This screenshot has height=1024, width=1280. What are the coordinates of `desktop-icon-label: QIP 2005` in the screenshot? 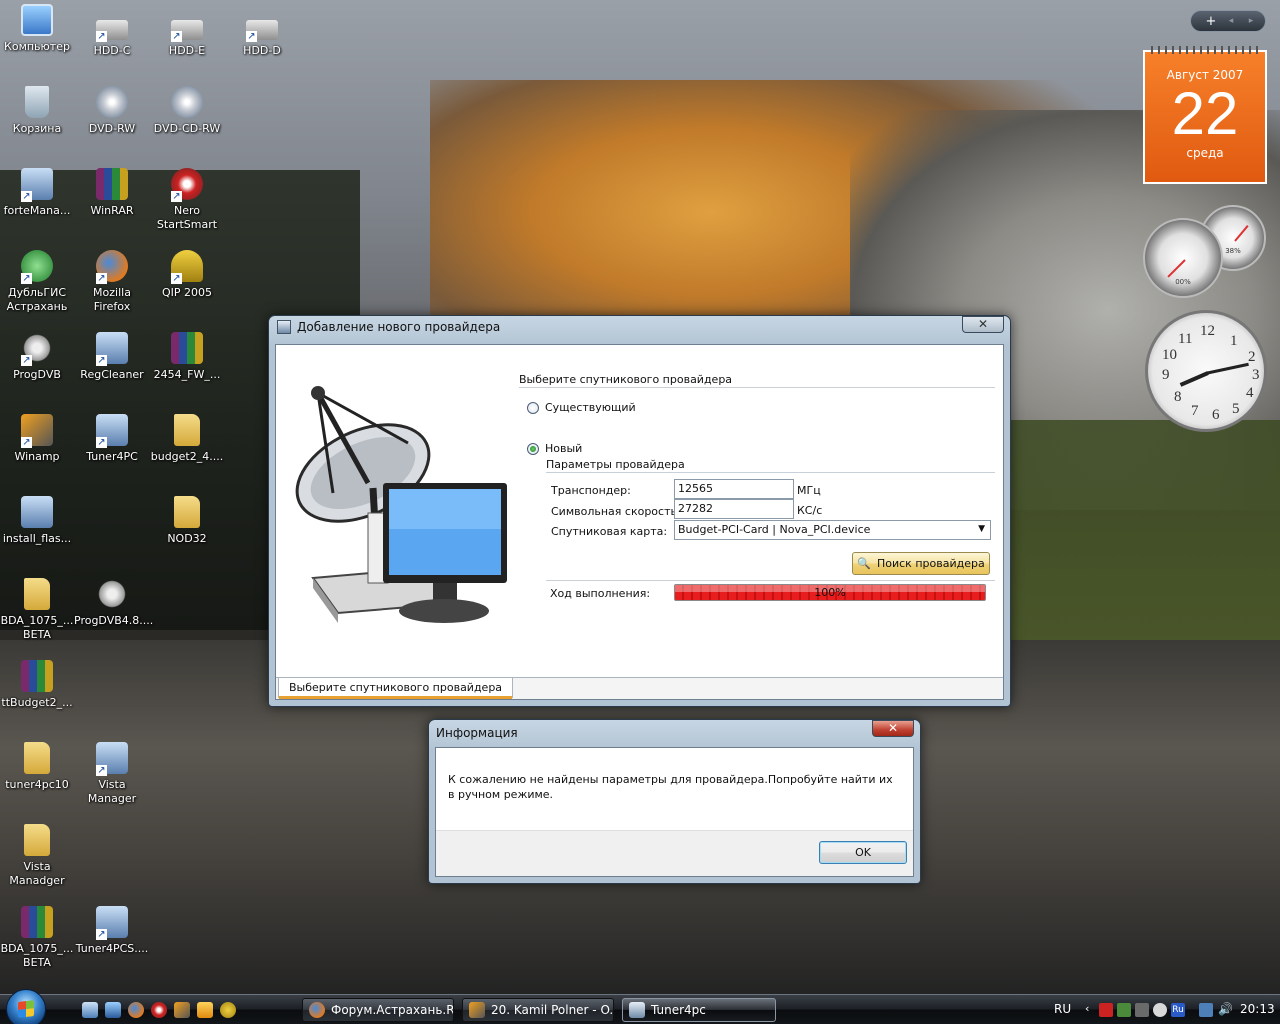 It's located at (187, 292).